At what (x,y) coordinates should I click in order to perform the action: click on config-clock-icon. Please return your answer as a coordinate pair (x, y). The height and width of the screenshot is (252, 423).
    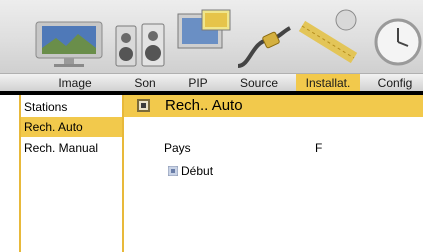
    Looking at the image, I should click on (394, 42).